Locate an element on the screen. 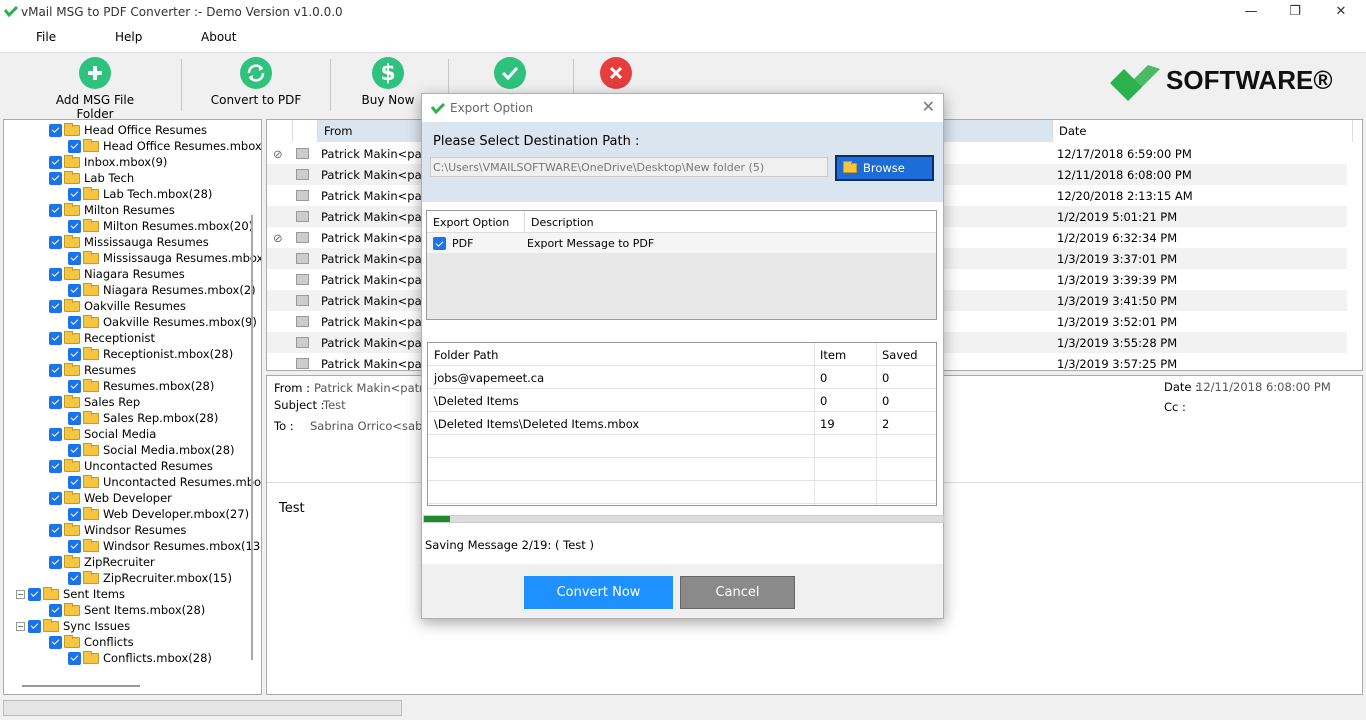 The height and width of the screenshot is (720, 1366). tree-item: Oakville Resumes.mbox(9) is located at coordinates (162, 322).